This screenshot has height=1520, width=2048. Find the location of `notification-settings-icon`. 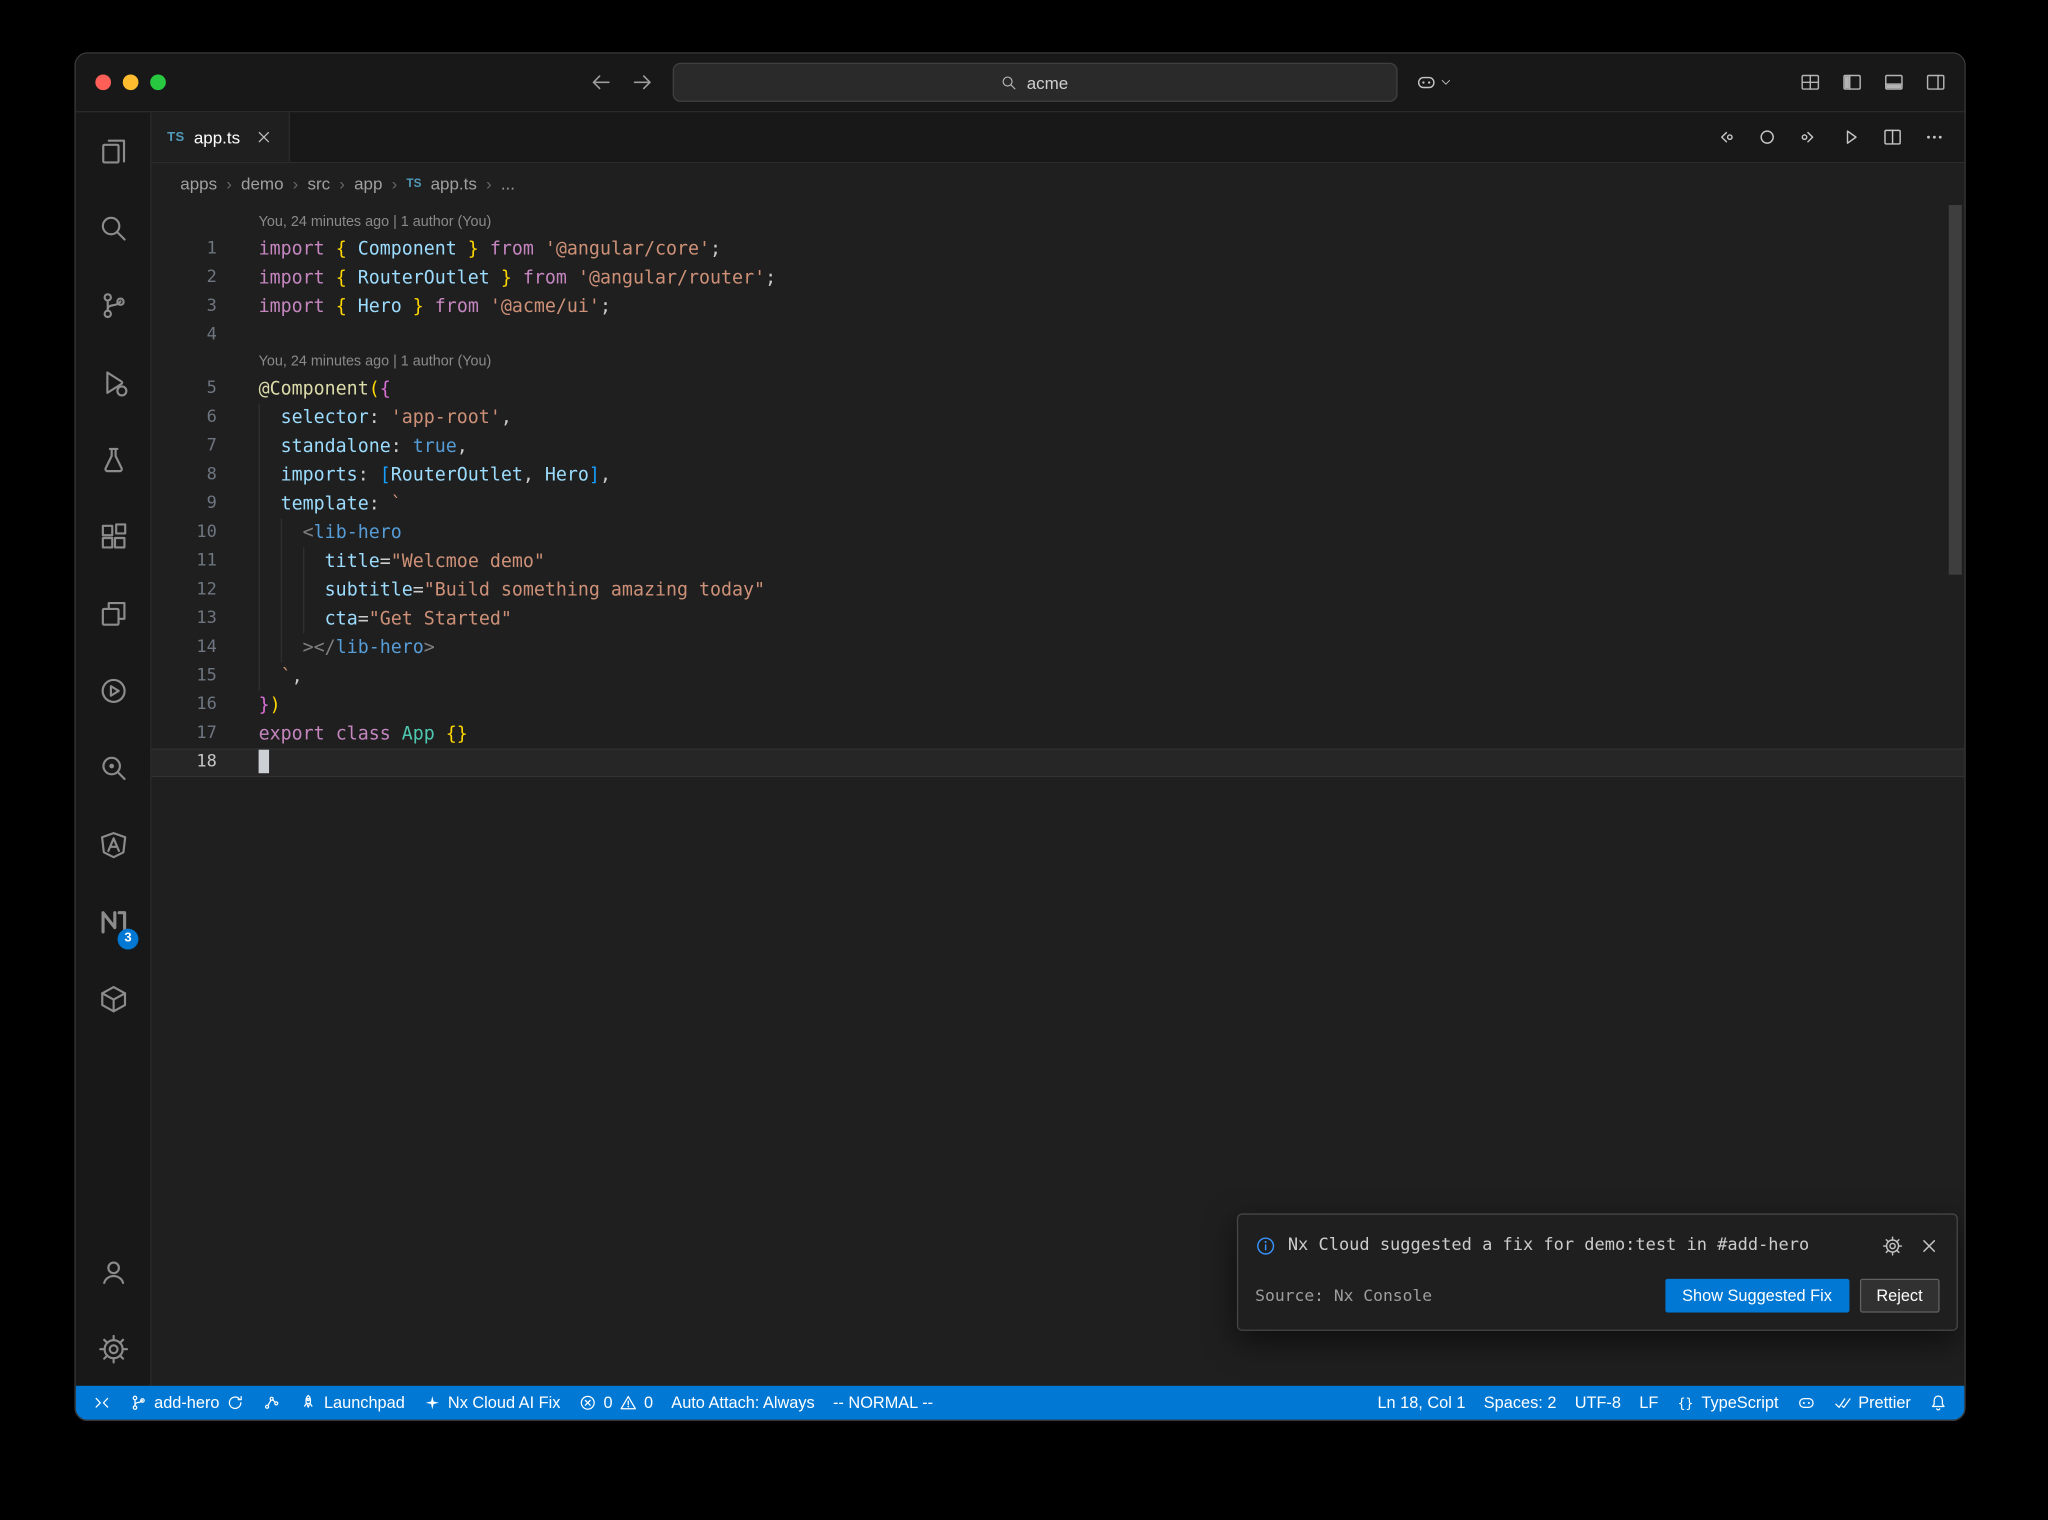

notification-settings-icon is located at coordinates (1892, 1246).